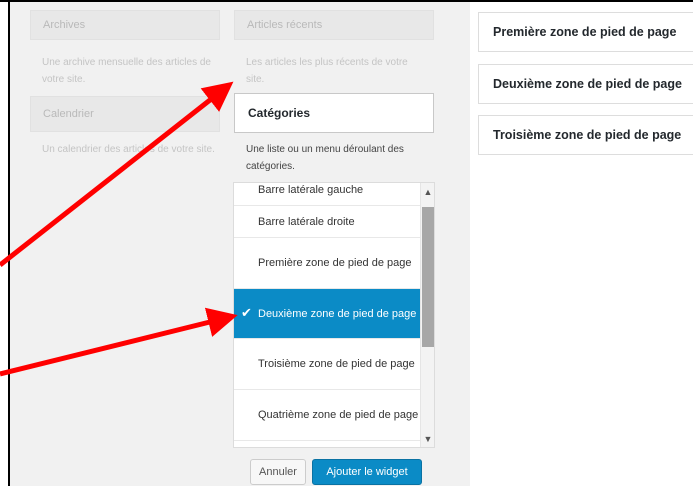 The height and width of the screenshot is (486, 693). What do you see at coordinates (64, 25) in the screenshot?
I see `widget-archives-title: Archives` at bounding box center [64, 25].